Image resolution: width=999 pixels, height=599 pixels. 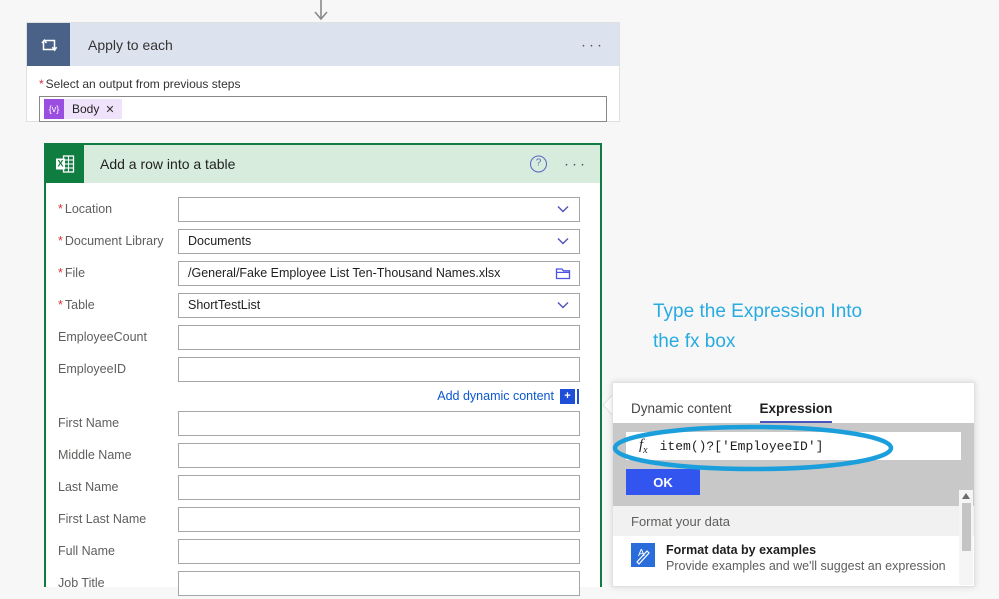 I want to click on employeeid-input, so click(x=379, y=369).